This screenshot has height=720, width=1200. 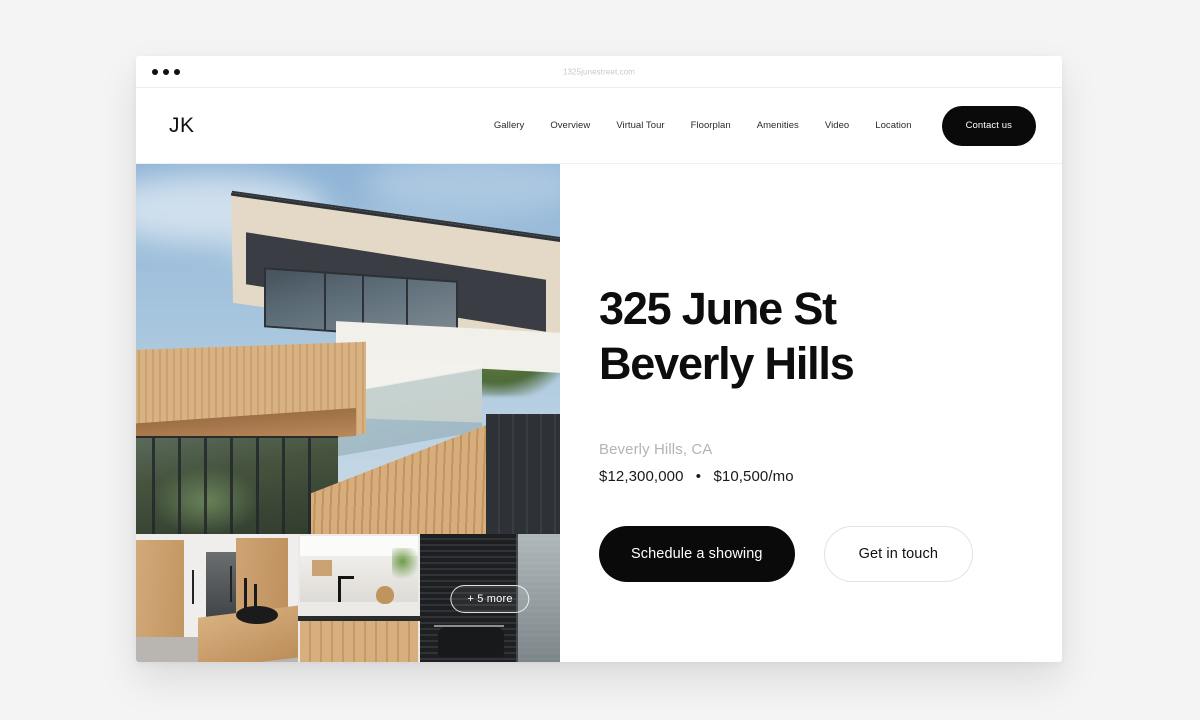 I want to click on schedule-showing-button: Schedule a showing, so click(x=697, y=553).